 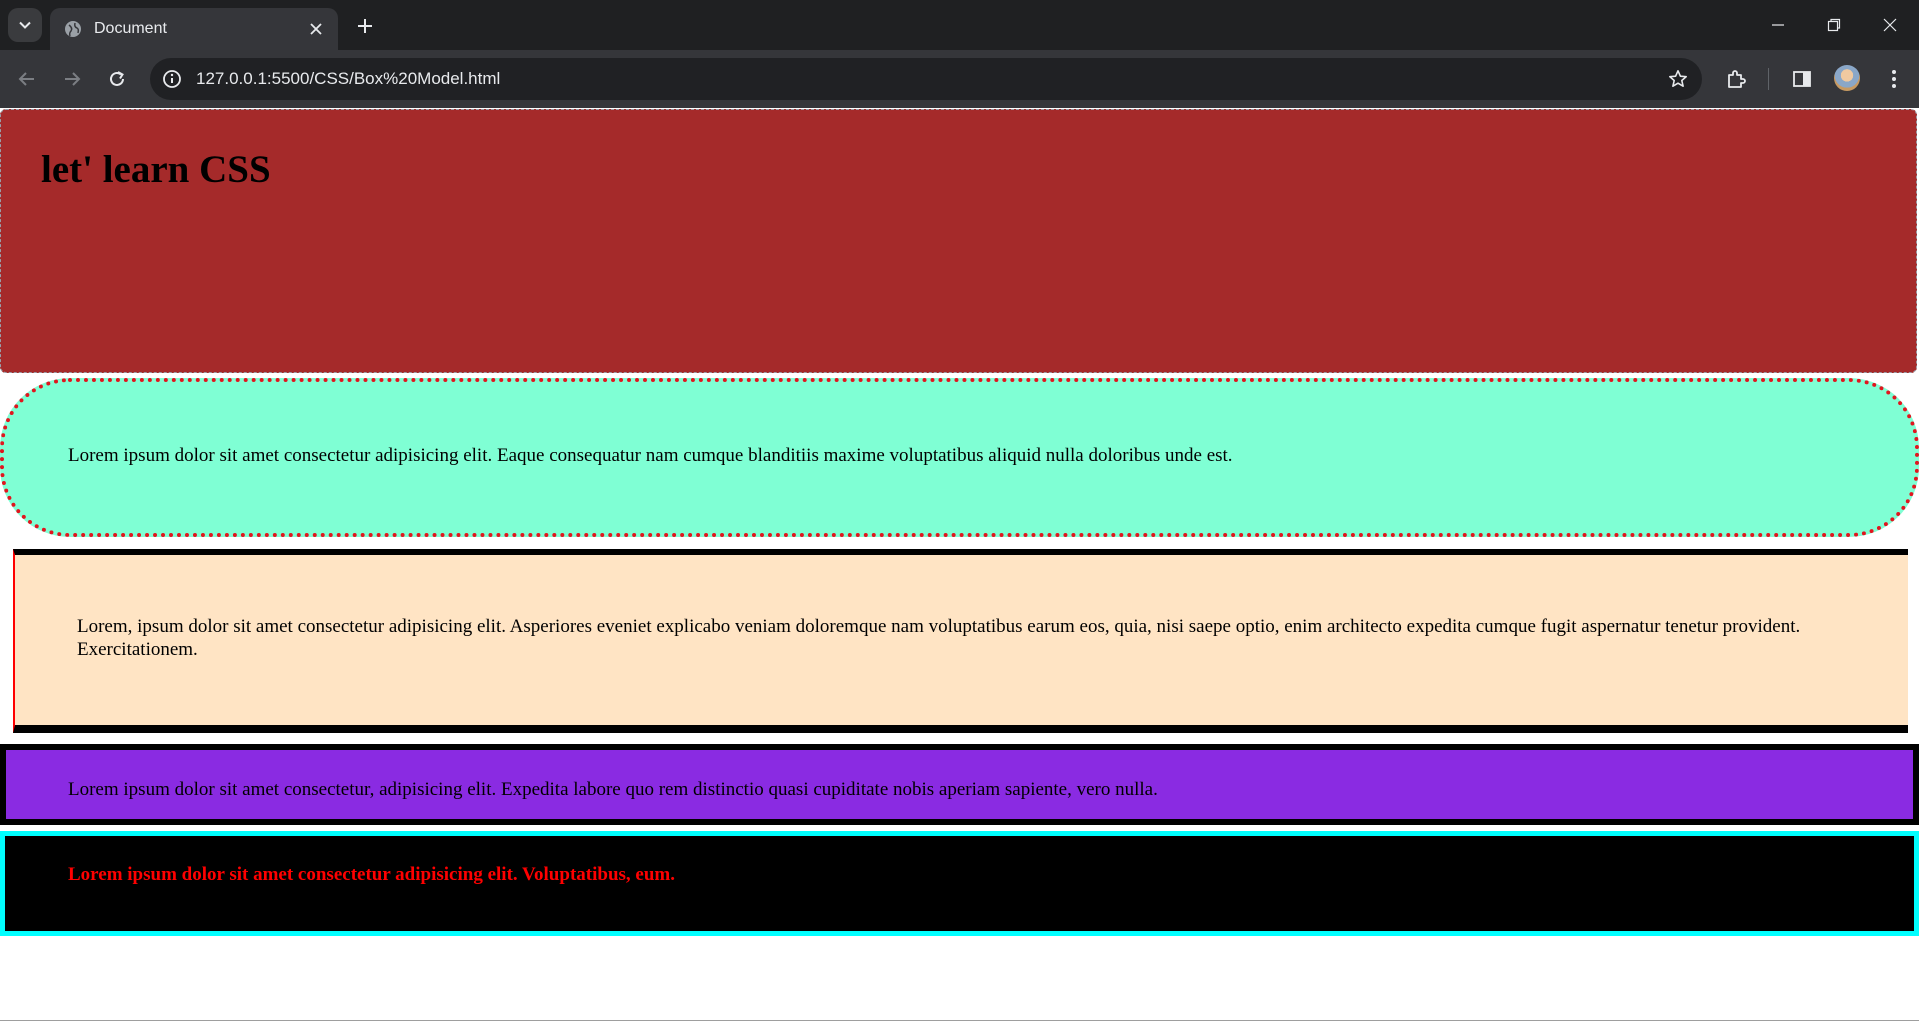 I want to click on globe-icon, so click(x=73, y=29).